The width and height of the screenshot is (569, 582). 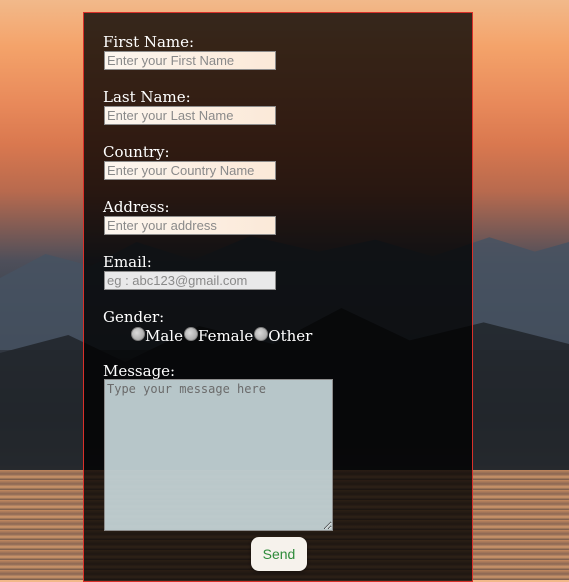 What do you see at coordinates (147, 97) in the screenshot?
I see `last-name-label: Last Name:` at bounding box center [147, 97].